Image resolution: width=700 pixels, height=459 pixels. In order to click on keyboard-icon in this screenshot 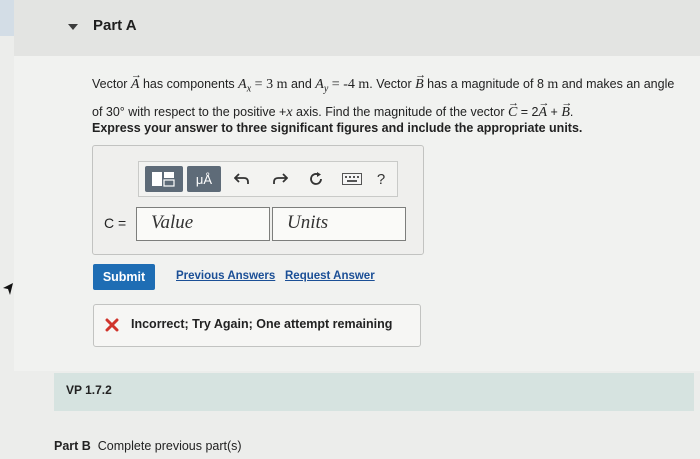, I will do `click(352, 179)`.